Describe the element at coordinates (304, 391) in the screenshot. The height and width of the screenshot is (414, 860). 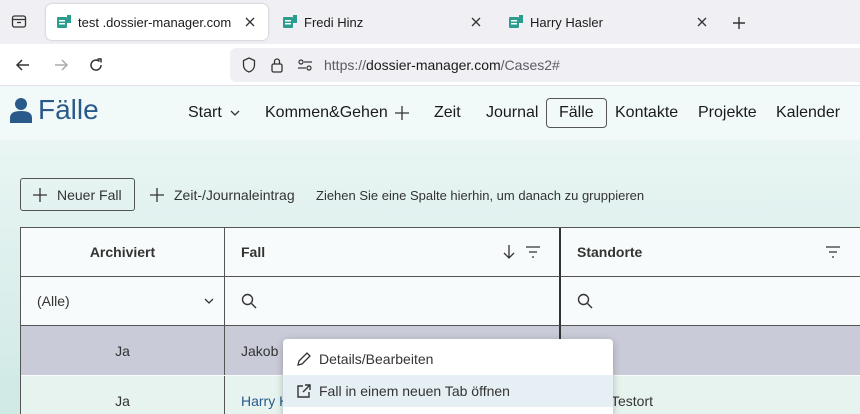
I see `external-link-icon` at that location.